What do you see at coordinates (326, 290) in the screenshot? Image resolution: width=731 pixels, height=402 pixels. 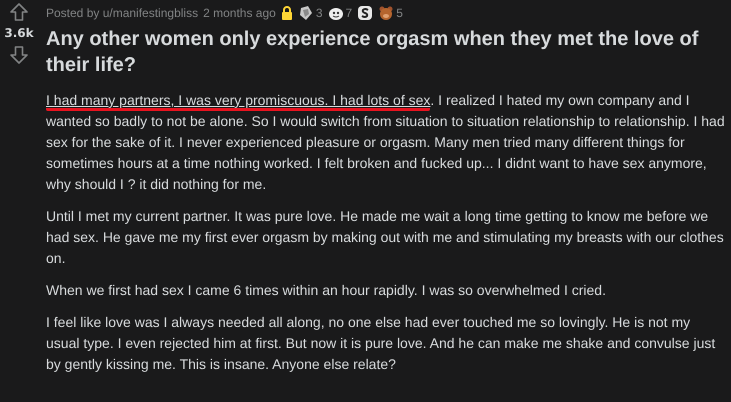 I see `post-paragraph: When we first had sex I came 6 times within an hour rapidly. I was so overwhelmed I cried.` at bounding box center [326, 290].